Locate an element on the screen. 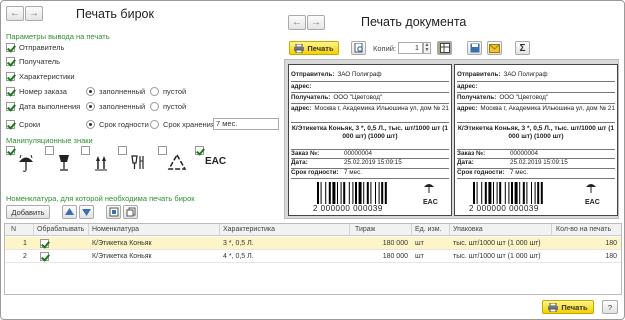  radio-date-filled: заполненный is located at coordinates (115, 106).